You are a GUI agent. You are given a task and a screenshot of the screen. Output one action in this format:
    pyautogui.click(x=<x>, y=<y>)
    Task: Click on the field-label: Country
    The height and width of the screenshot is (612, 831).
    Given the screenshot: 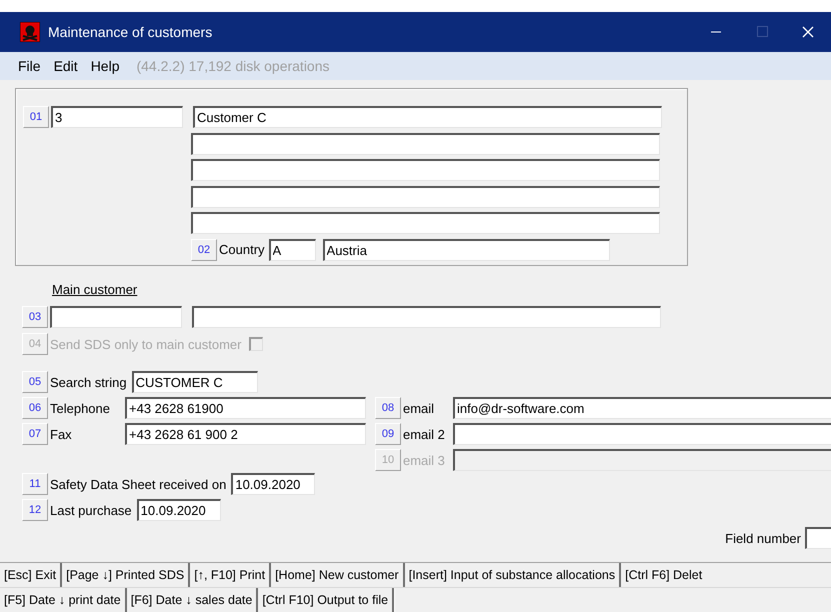 What is the action you would take?
    pyautogui.click(x=242, y=249)
    